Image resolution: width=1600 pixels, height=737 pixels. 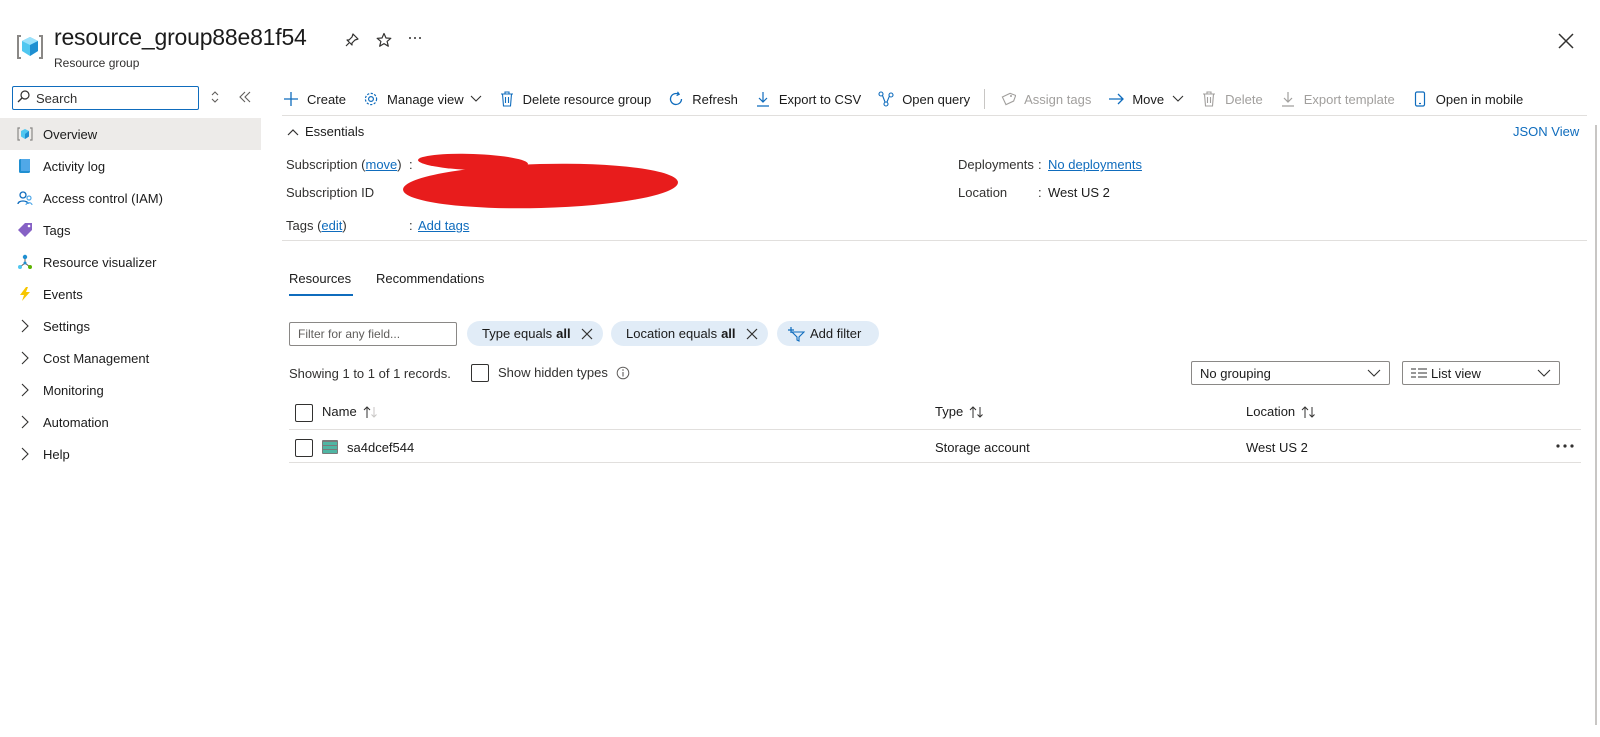 What do you see at coordinates (382, 164) in the screenshot?
I see `subscription-move-link: move` at bounding box center [382, 164].